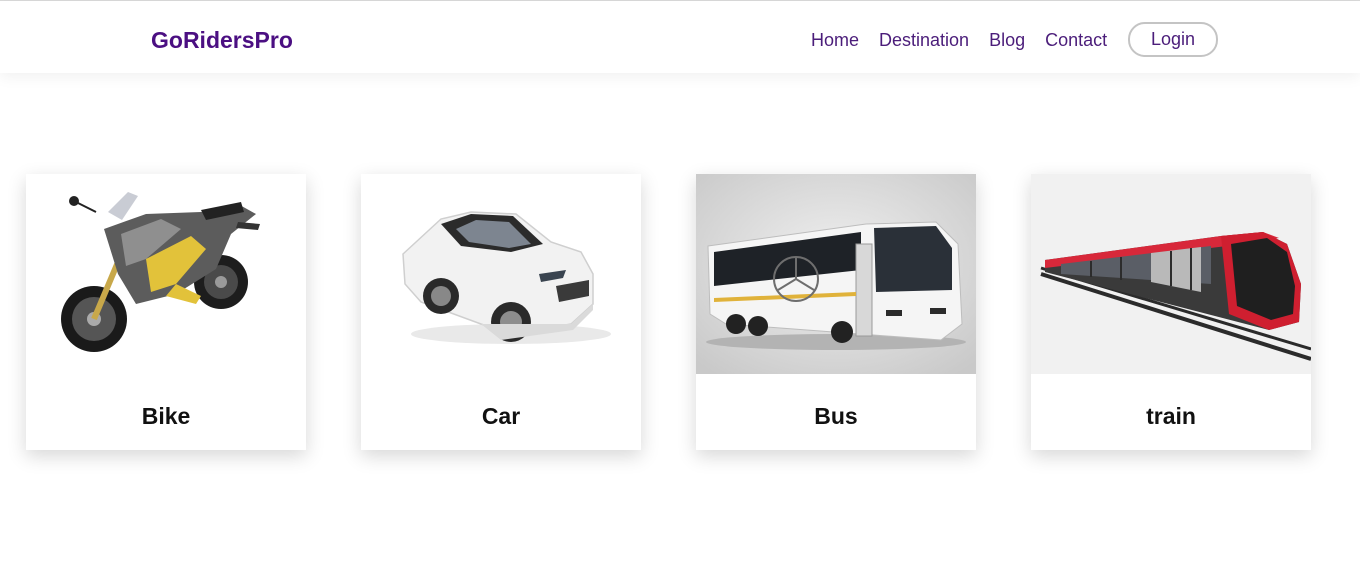 This screenshot has height=583, width=1360. I want to click on card-car: Car, so click(501, 312).